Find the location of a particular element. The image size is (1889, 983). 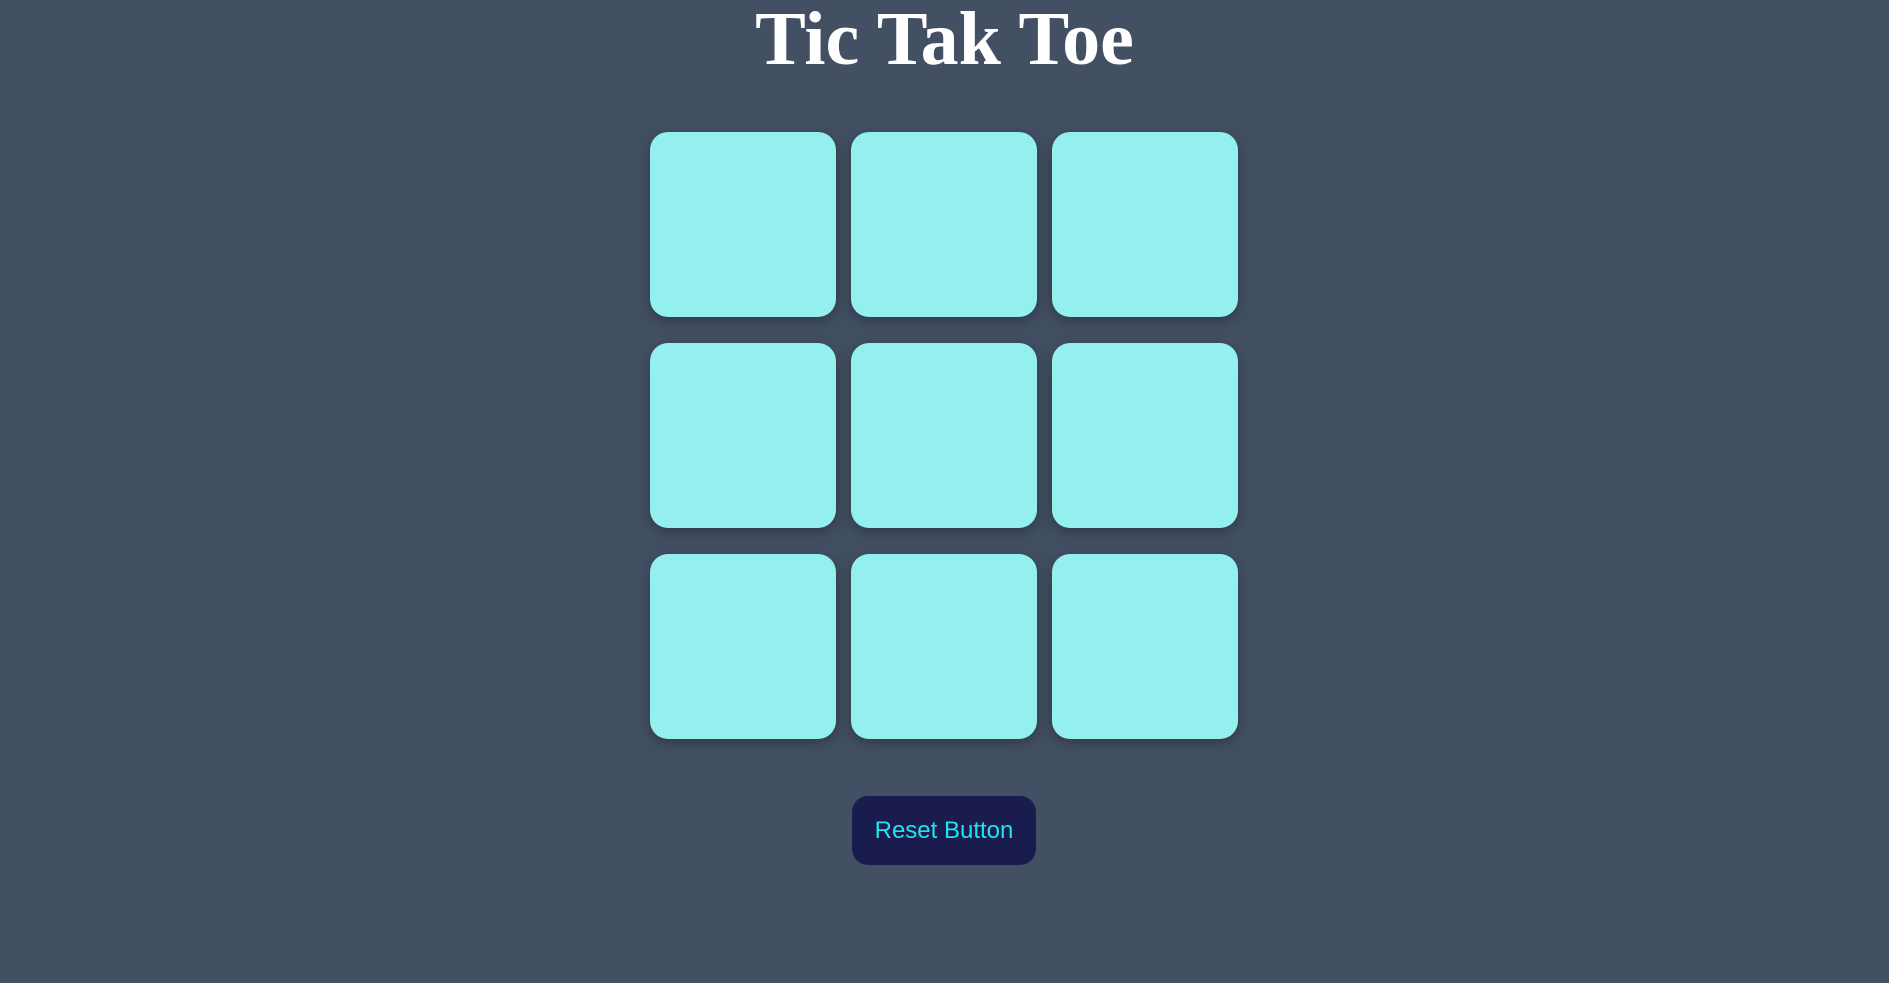

reset-button: Reset Button is located at coordinates (944, 830).